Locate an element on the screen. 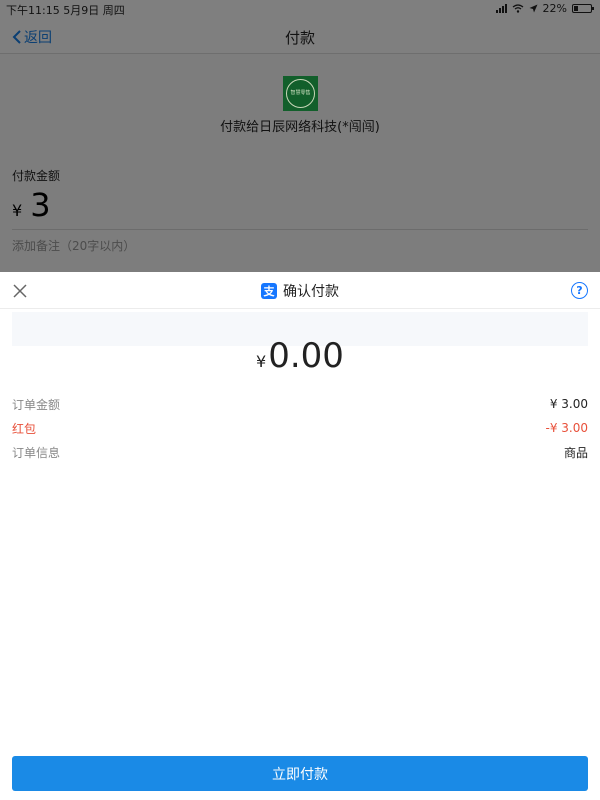 The height and width of the screenshot is (800, 600). row-label: 订单金额 is located at coordinates (36, 404).